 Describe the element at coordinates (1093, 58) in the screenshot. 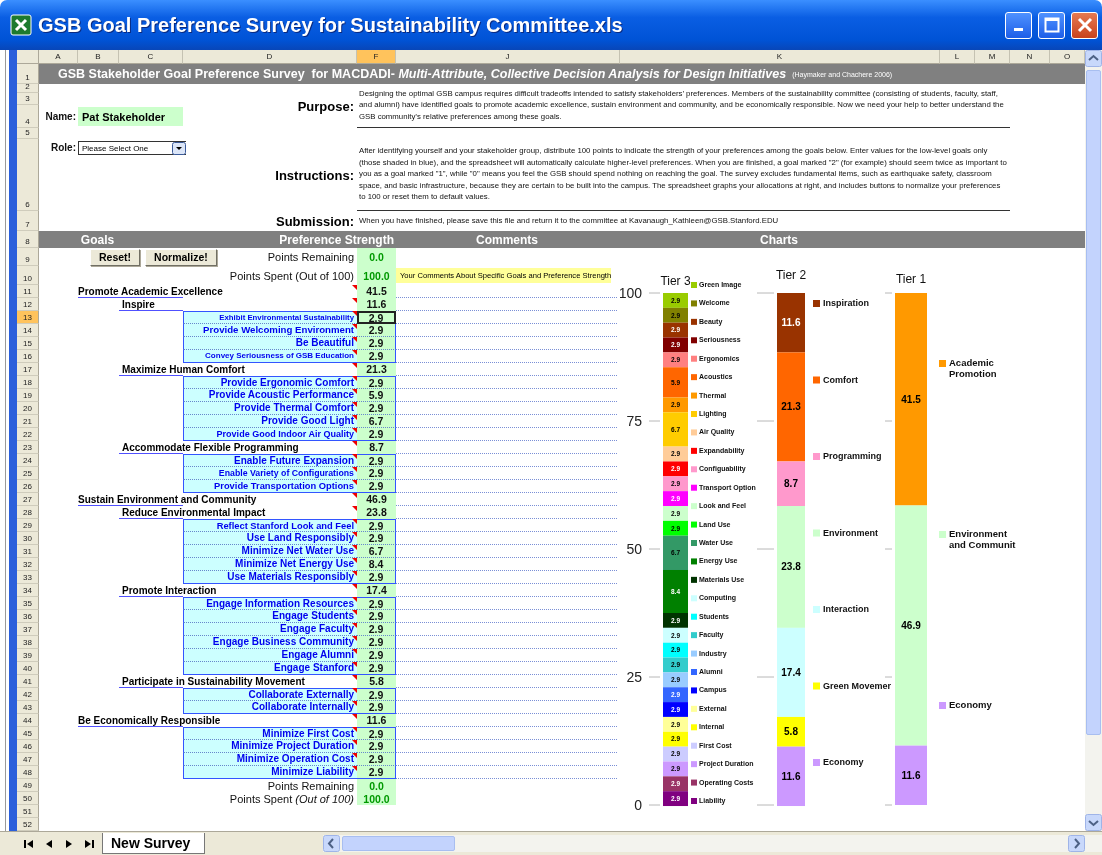

I see `scroll-up-icon` at that location.